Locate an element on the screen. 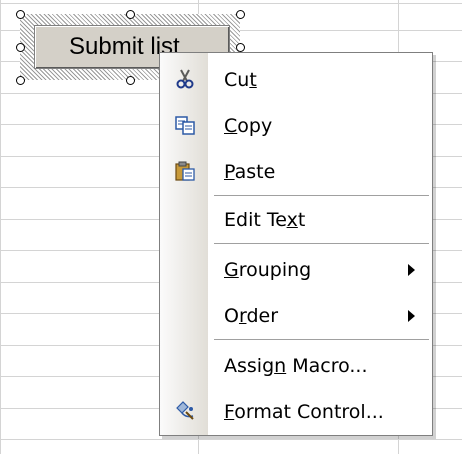 The height and width of the screenshot is (454, 462). paste-icon is located at coordinates (185, 171).